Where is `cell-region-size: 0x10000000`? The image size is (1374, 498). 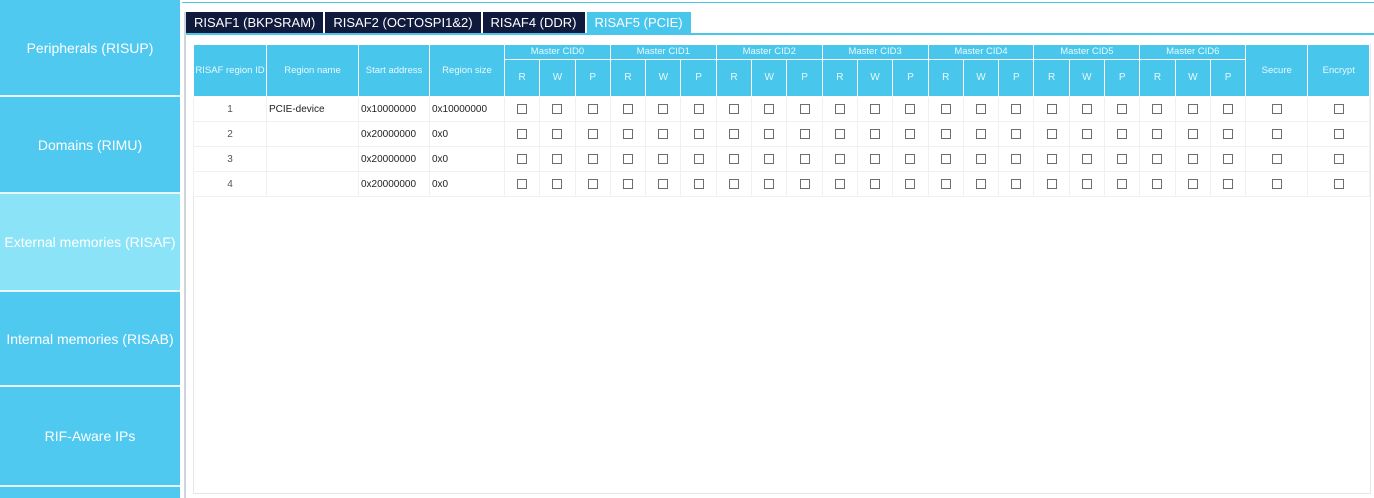 cell-region-size: 0x10000000 is located at coordinates (467, 109).